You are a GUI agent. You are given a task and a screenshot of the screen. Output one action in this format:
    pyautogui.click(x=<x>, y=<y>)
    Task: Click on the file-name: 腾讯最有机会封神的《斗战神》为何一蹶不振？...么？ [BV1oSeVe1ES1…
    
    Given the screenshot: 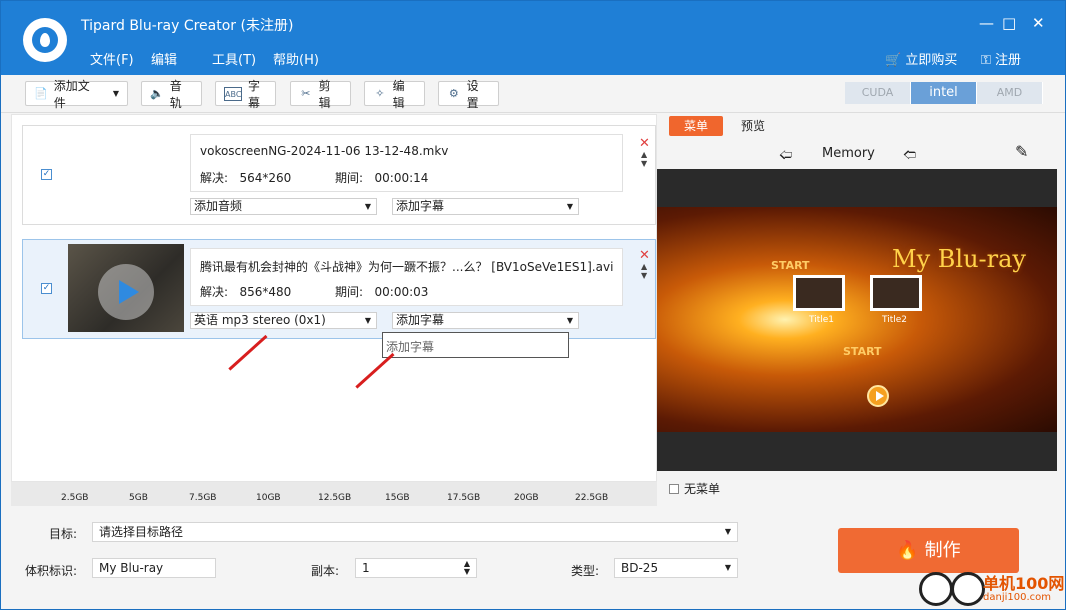 What is the action you would take?
    pyautogui.click(x=407, y=267)
    